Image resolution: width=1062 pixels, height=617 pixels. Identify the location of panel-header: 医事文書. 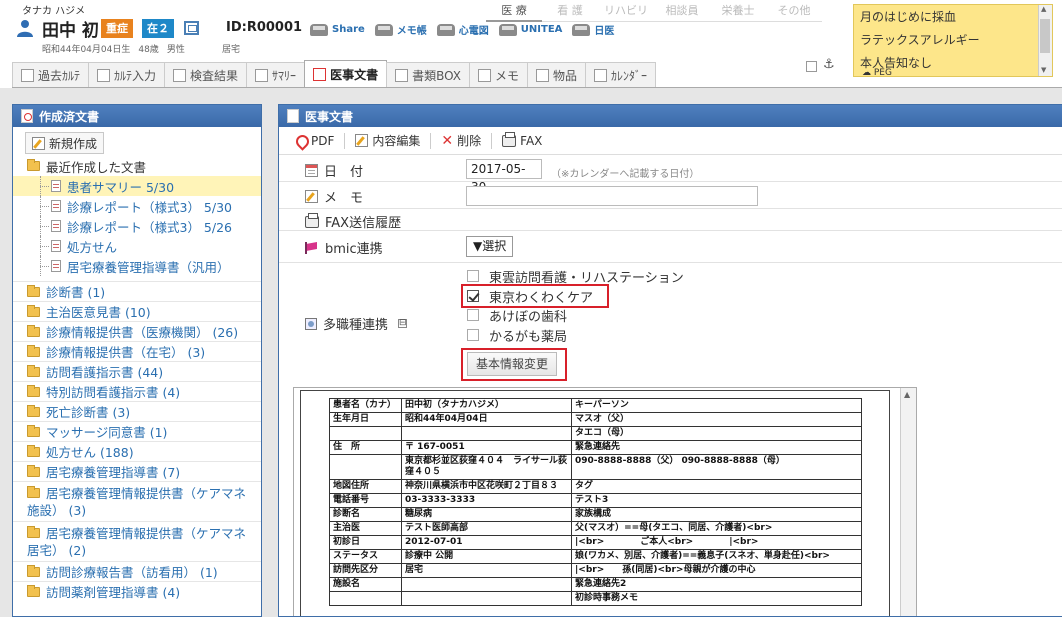
(670, 116).